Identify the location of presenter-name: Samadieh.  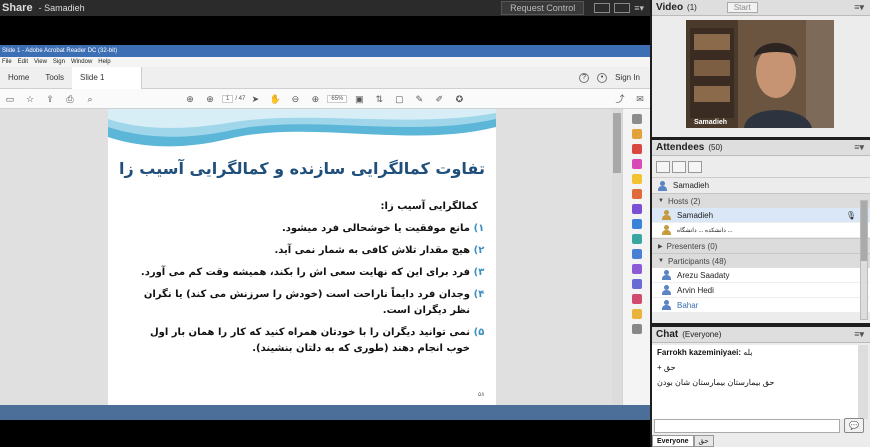
(691, 185).